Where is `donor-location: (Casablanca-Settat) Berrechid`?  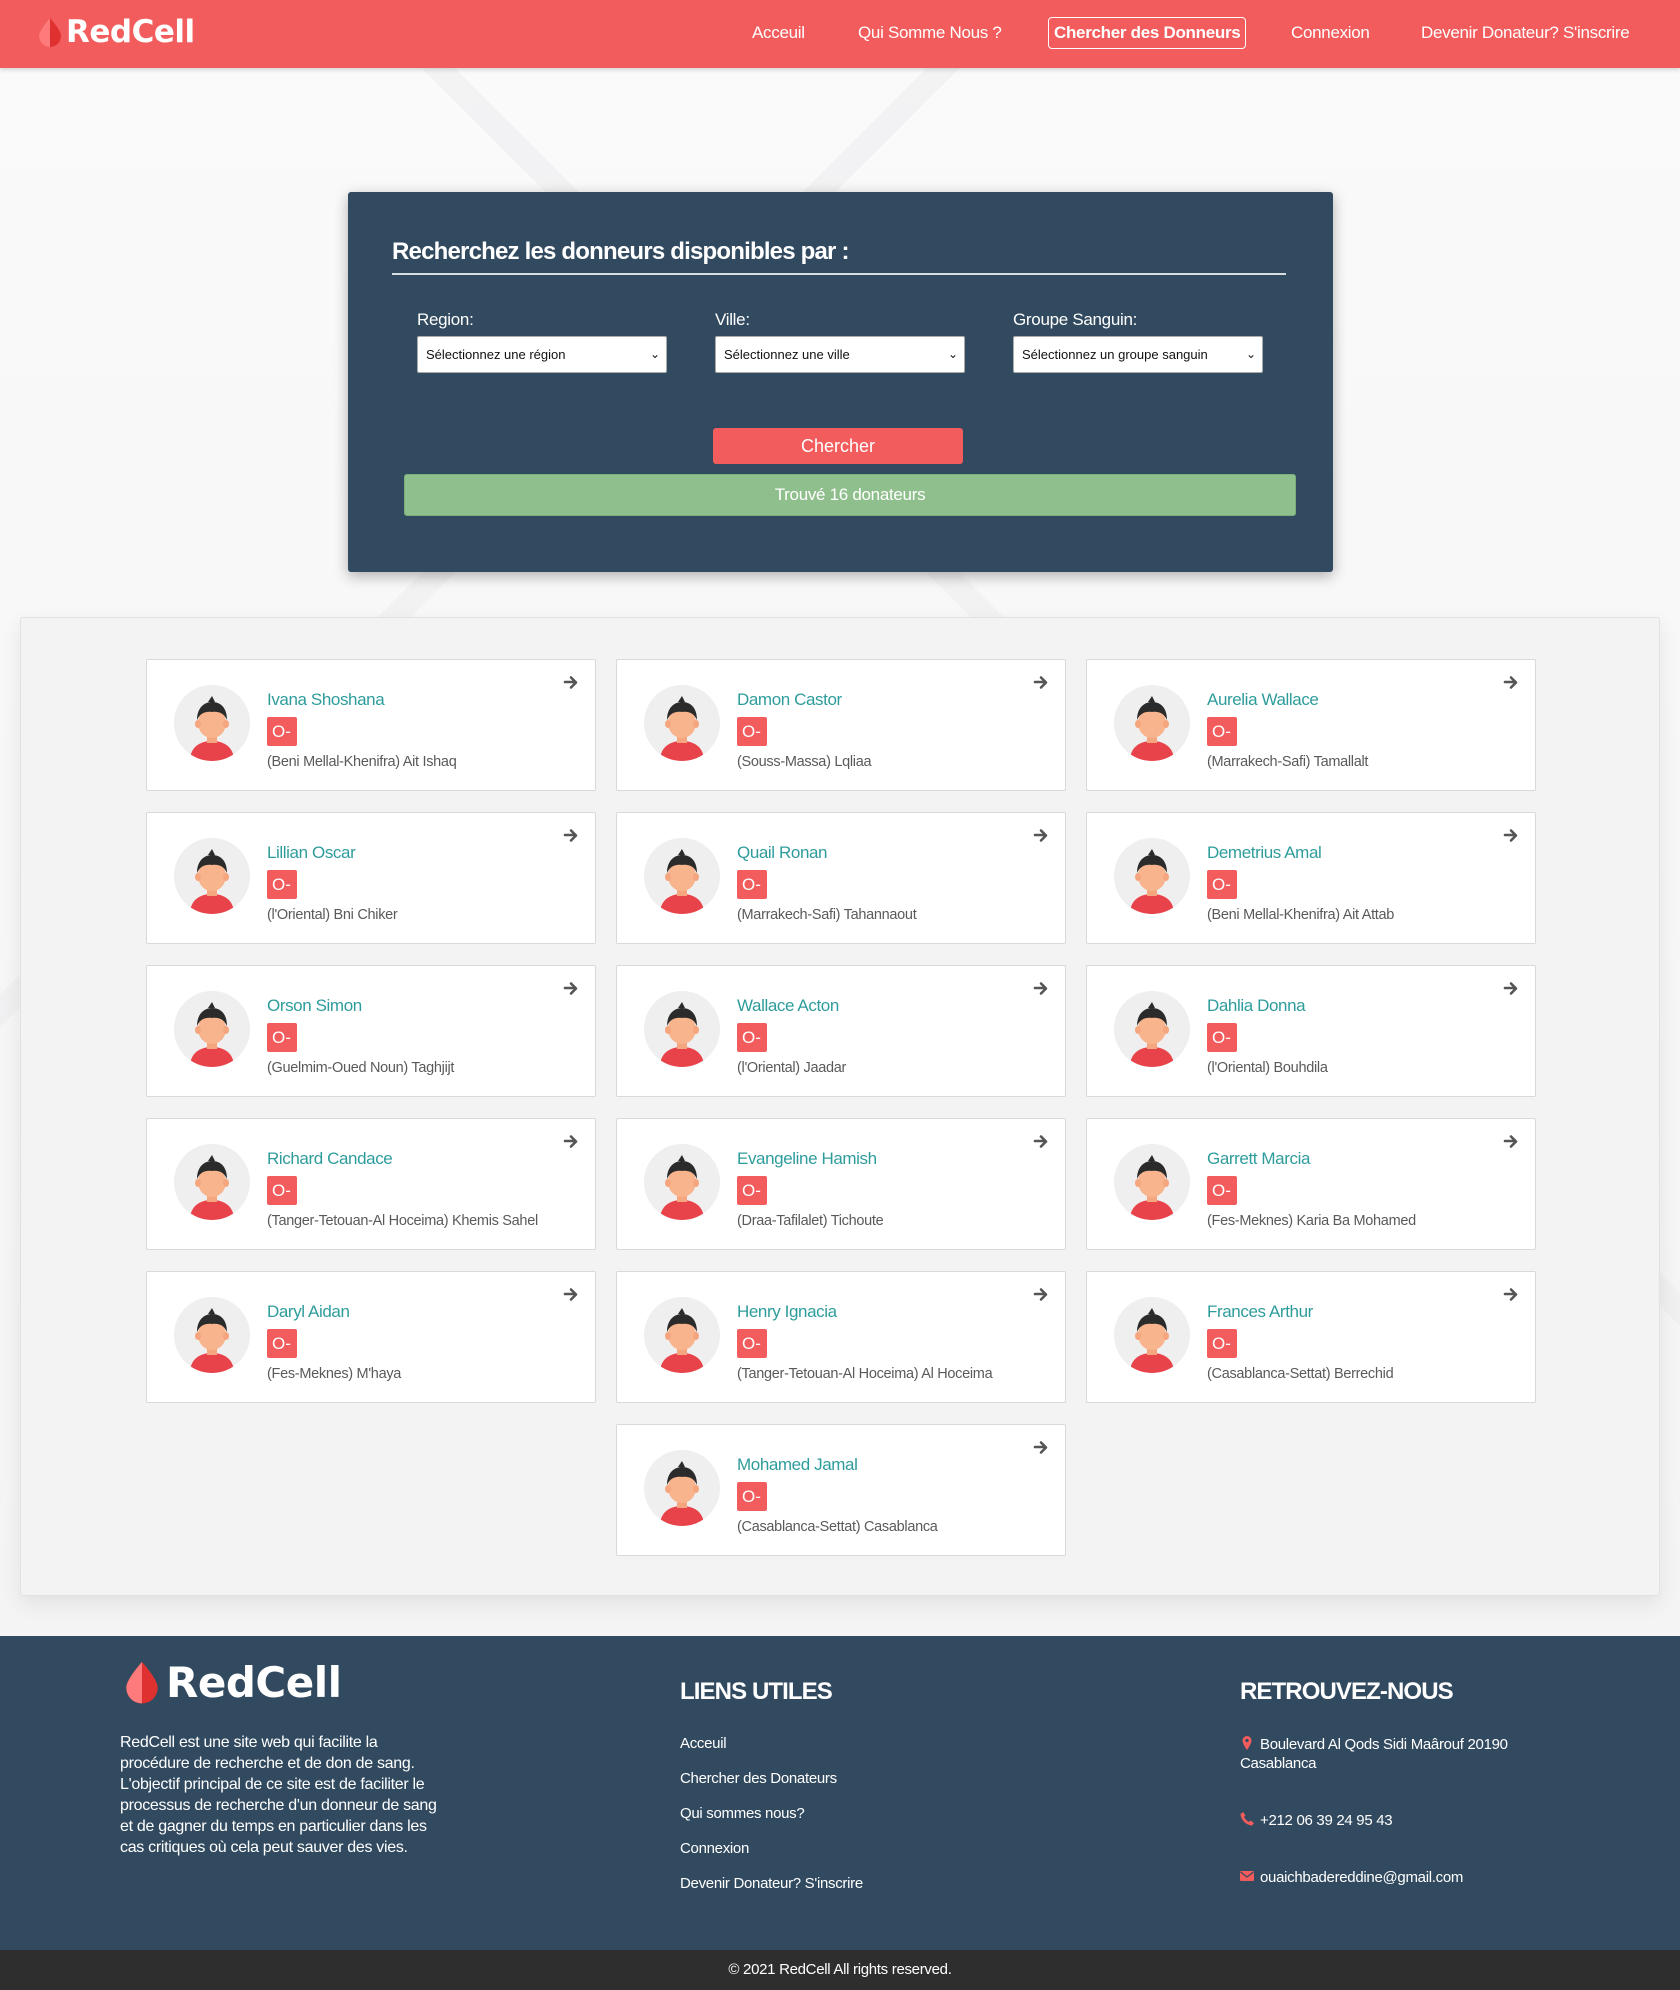
donor-location: (Casablanca-Settat) Berrechid is located at coordinates (1300, 1374).